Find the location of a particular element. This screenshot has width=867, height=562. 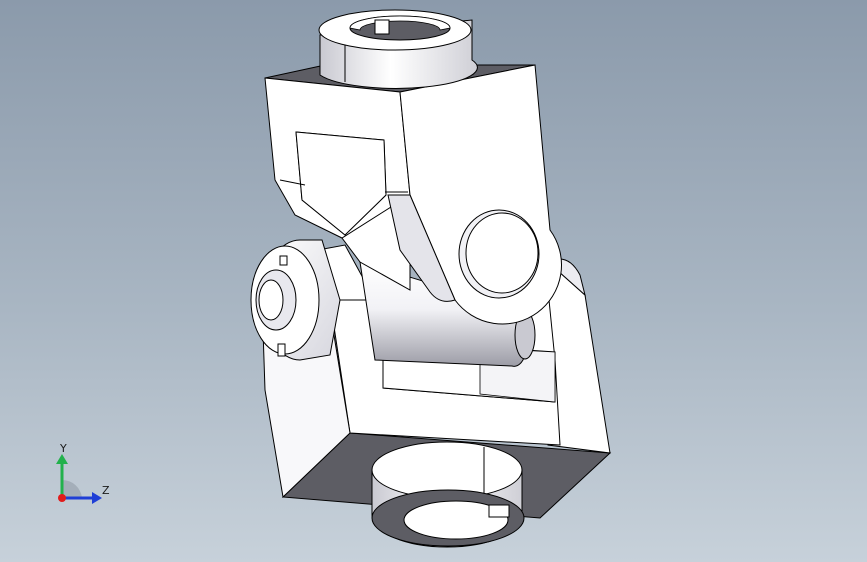

left-boss is located at coordinates (295, 300).